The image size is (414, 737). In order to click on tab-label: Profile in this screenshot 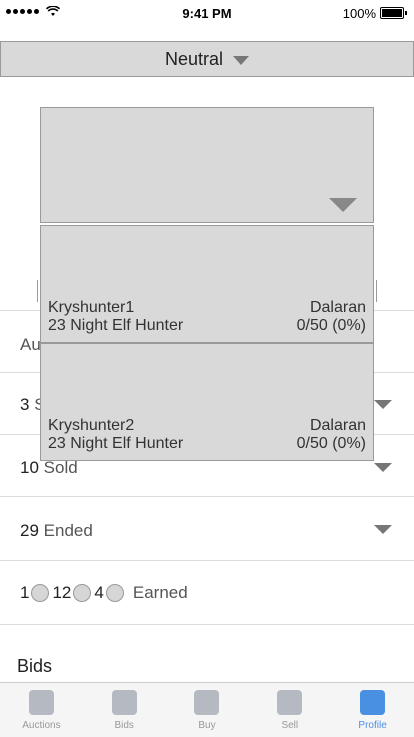, I will do `click(372, 725)`.